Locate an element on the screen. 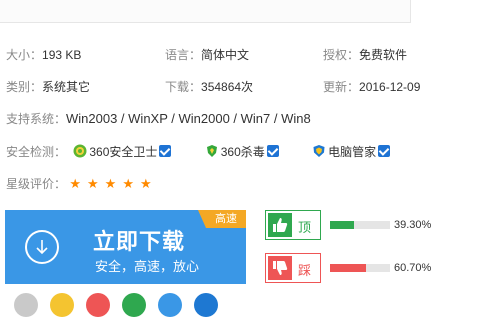 The width and height of the screenshot is (480, 317). size-row: 大小：193 KB is located at coordinates (43, 55).